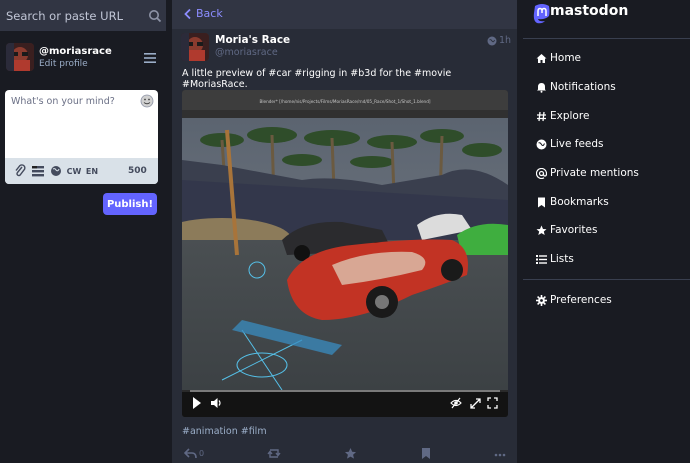 This screenshot has width=690, height=463. I want to click on boost-icon, so click(274, 453).